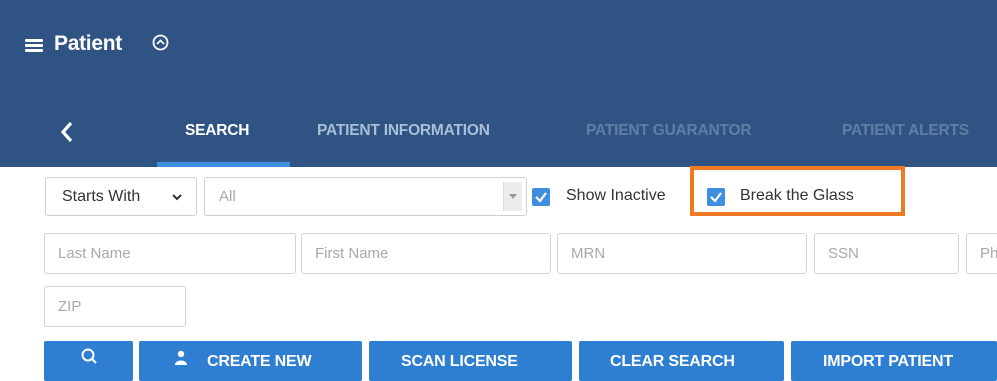  What do you see at coordinates (403, 131) in the screenshot?
I see `tab-patient-information: PATIENT INFORMATION` at bounding box center [403, 131].